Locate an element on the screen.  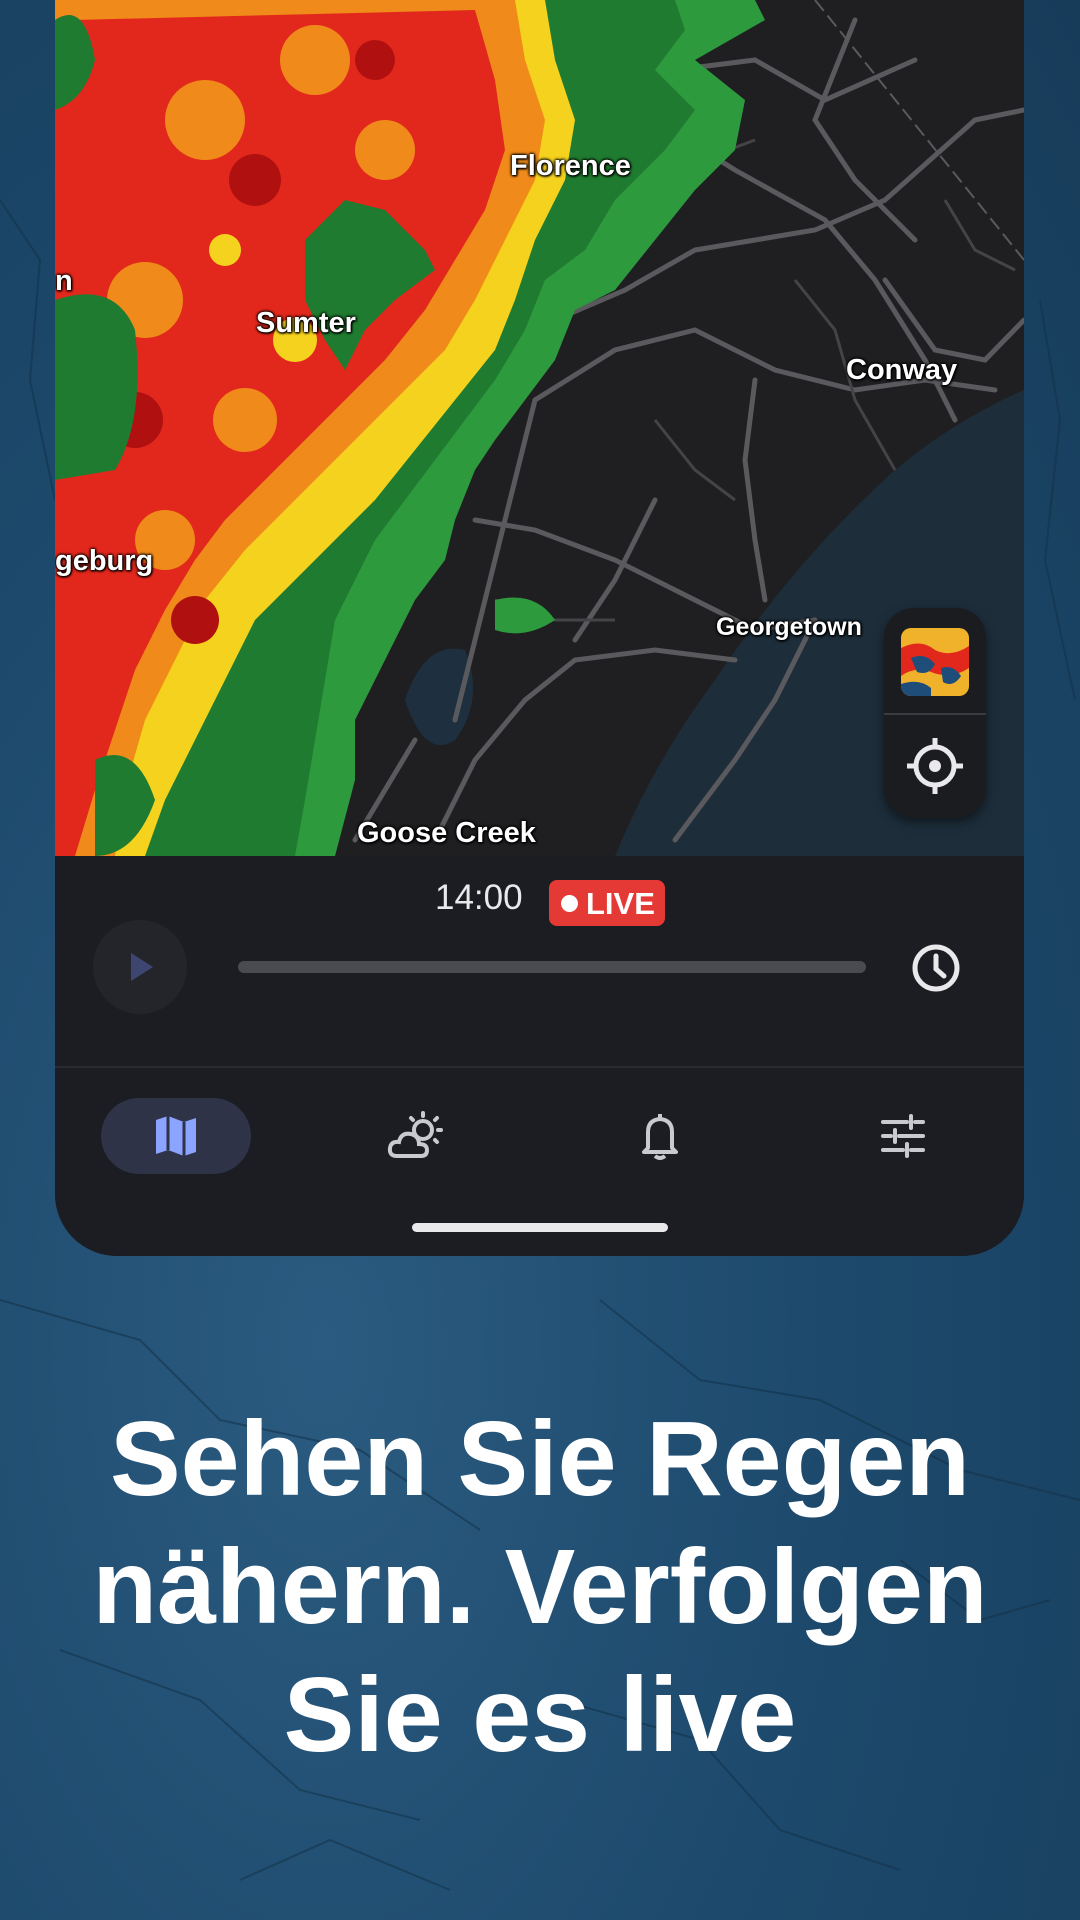
home-indicator is located at coordinates (540, 1227).